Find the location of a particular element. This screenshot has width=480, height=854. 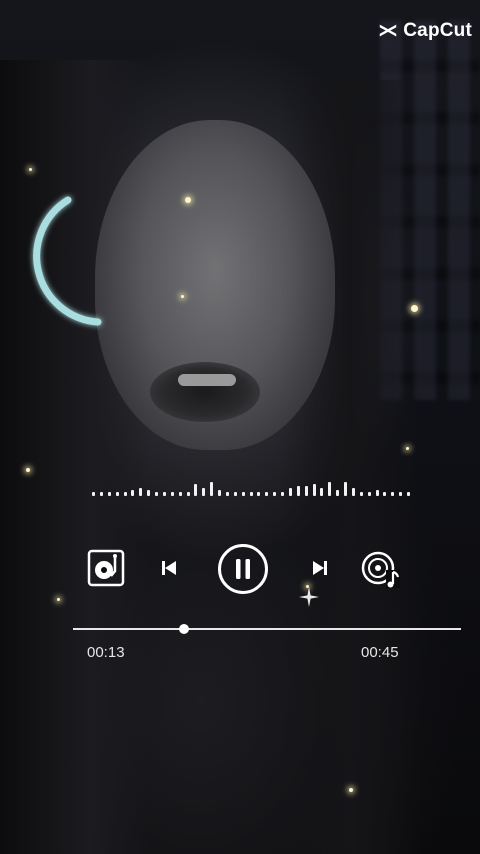

playlist-button is located at coordinates (106, 568).